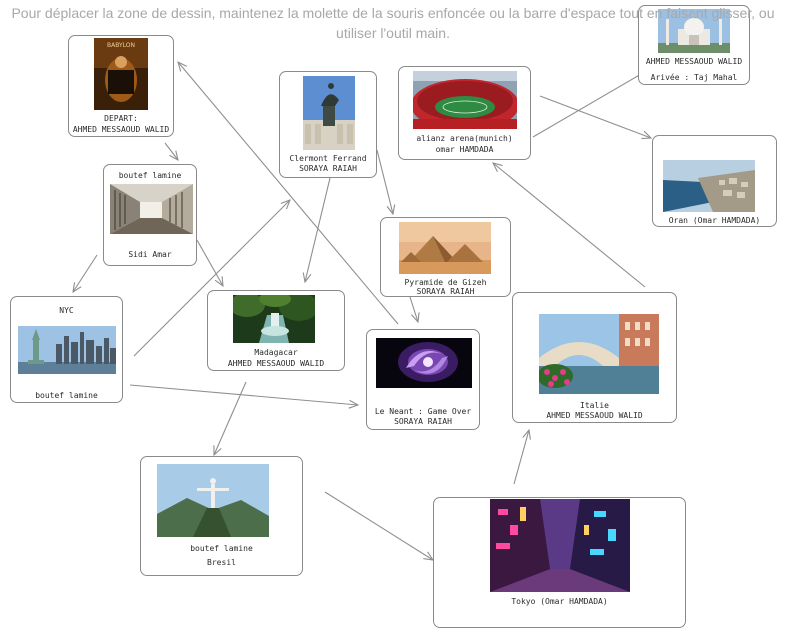 The width and height of the screenshot is (786, 643). I want to click on arrow-tokyo-to-italie, so click(521, 457).